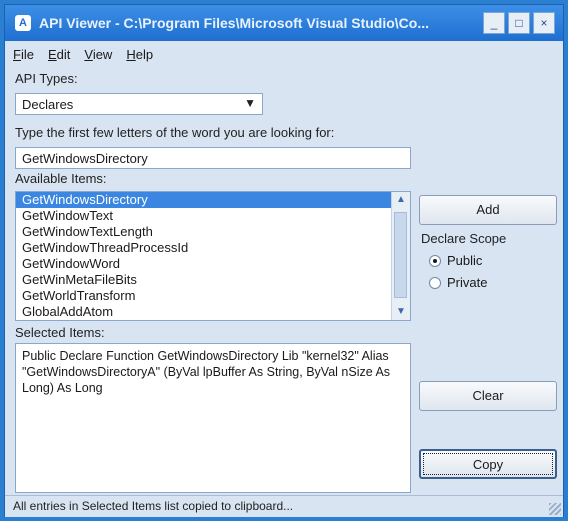 The width and height of the screenshot is (568, 521). Describe the element at coordinates (213, 280) in the screenshot. I see `list-item: GetWinMetaFileBits` at that location.